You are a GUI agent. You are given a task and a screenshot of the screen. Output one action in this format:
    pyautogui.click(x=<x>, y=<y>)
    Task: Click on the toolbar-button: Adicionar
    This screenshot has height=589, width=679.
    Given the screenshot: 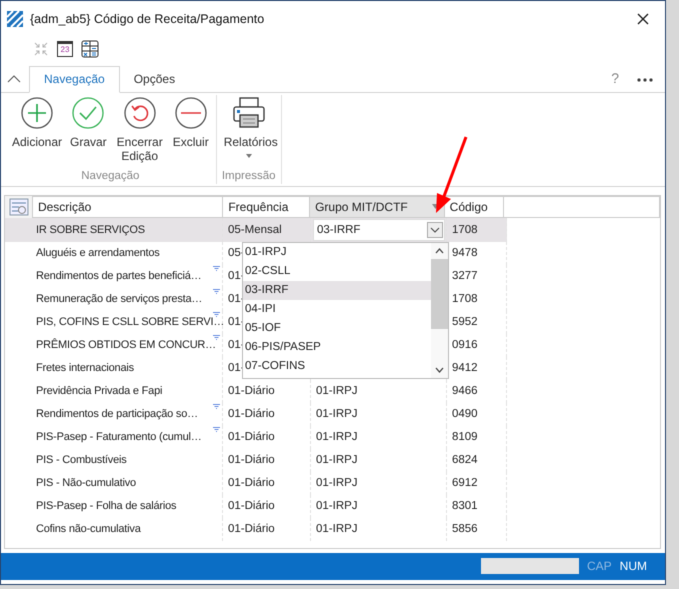 What is the action you would take?
    pyautogui.click(x=37, y=132)
    